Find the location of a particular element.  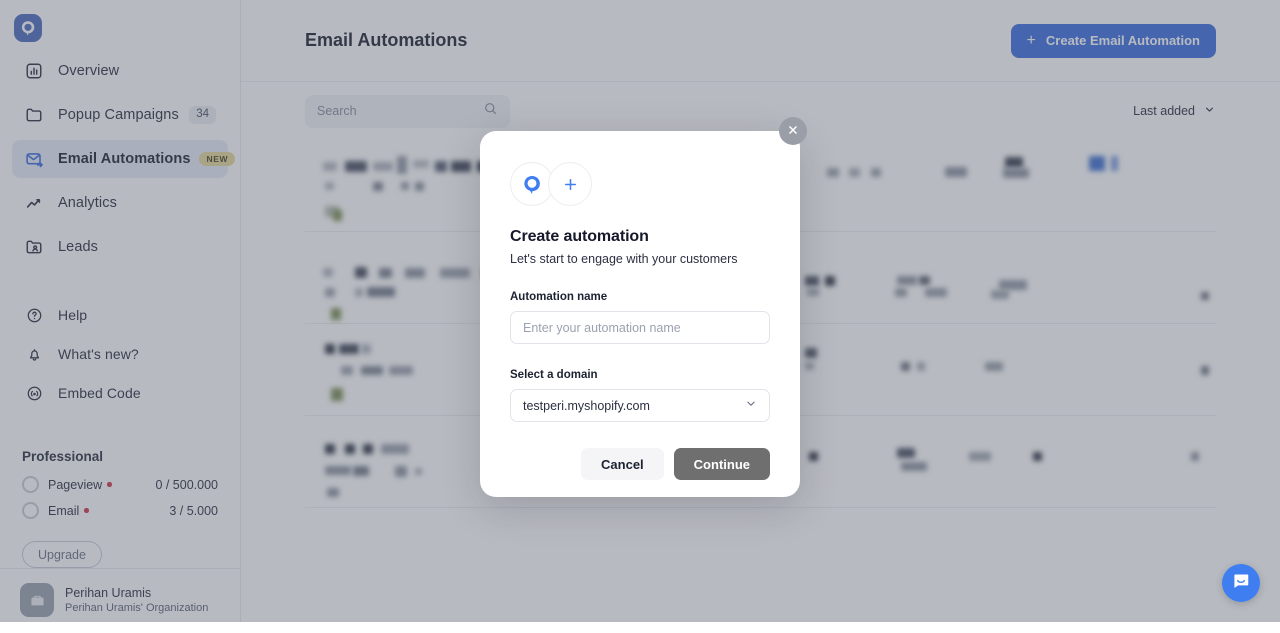

modal-actions: Cancel Continue is located at coordinates (640, 464).